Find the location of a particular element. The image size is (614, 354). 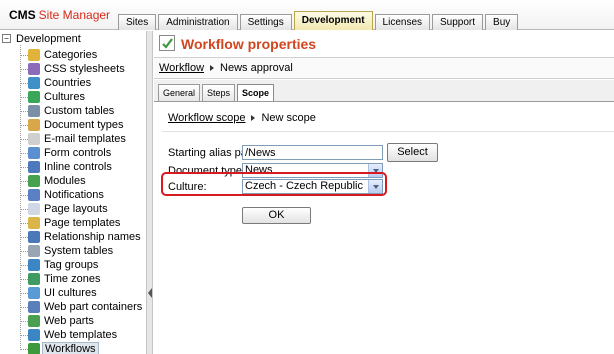

categories-icon is located at coordinates (34, 55).